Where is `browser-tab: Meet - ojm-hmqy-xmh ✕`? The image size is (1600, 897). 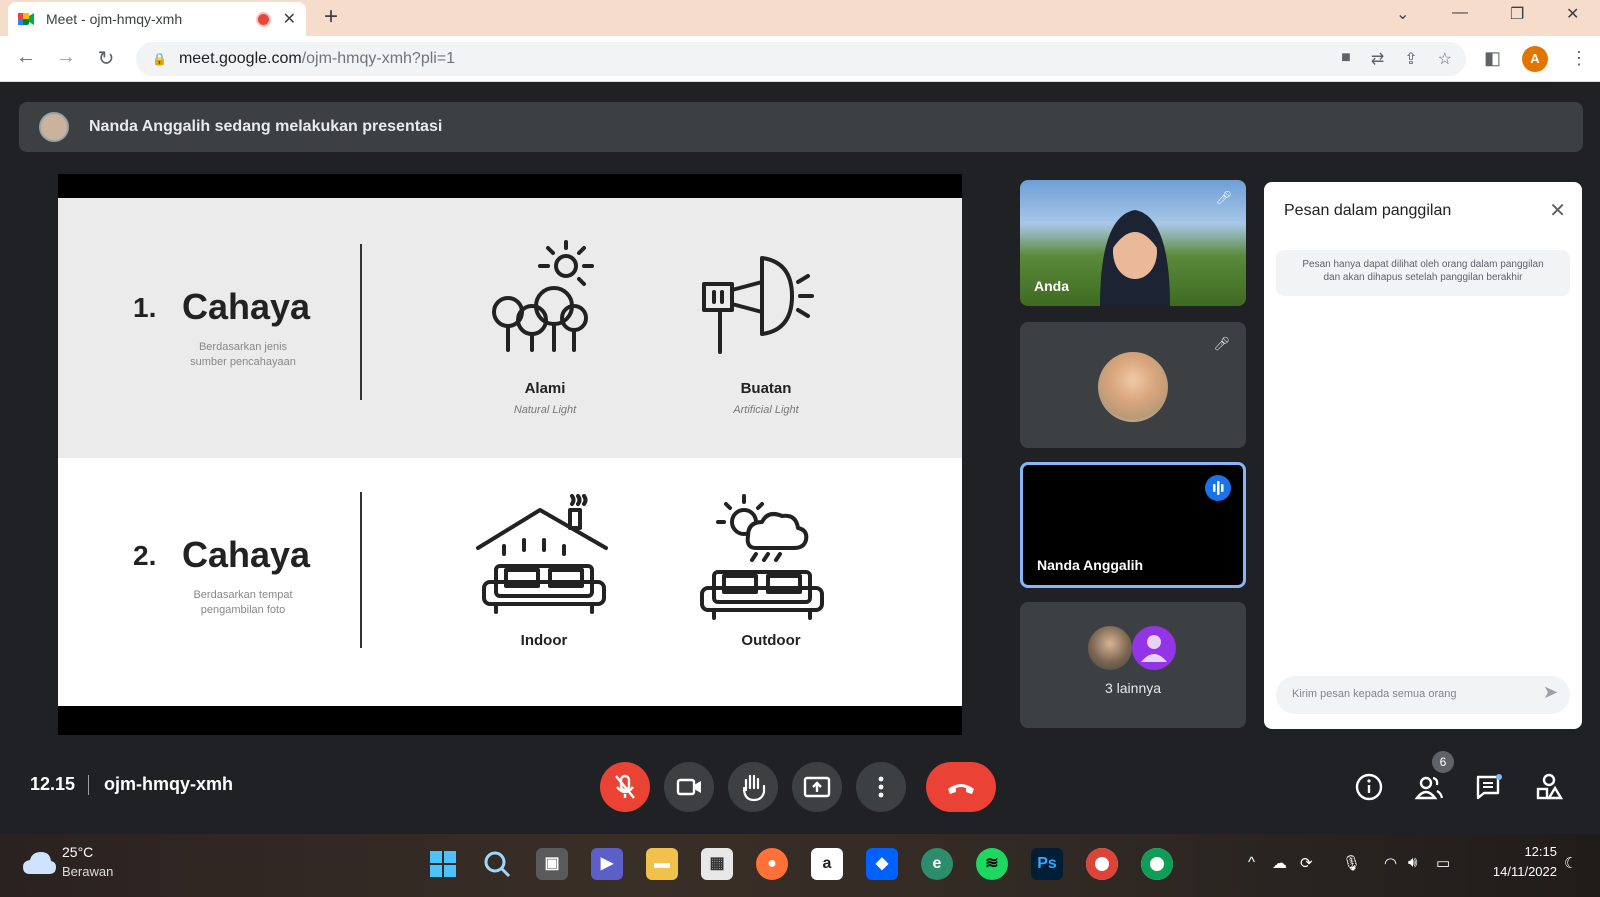 browser-tab: Meet - ojm-hmqy-xmh ✕ is located at coordinates (157, 19).